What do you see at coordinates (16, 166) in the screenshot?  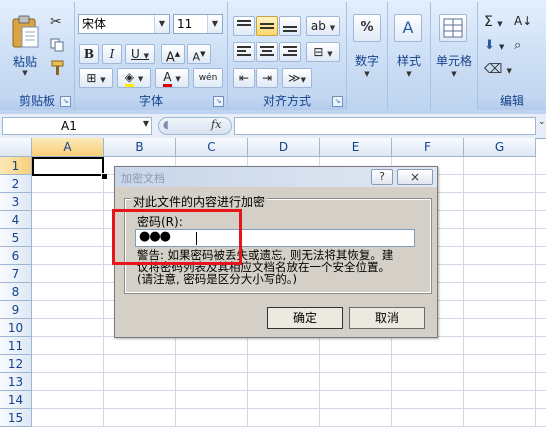 I see `row-header-1: 1` at bounding box center [16, 166].